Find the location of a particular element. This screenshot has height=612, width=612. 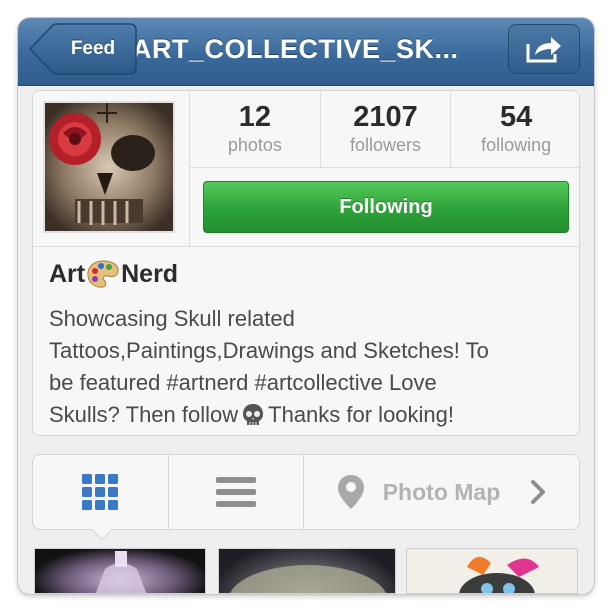

bio-line: Skulls? Then follow Thanks for looking! is located at coordinates (309, 415).